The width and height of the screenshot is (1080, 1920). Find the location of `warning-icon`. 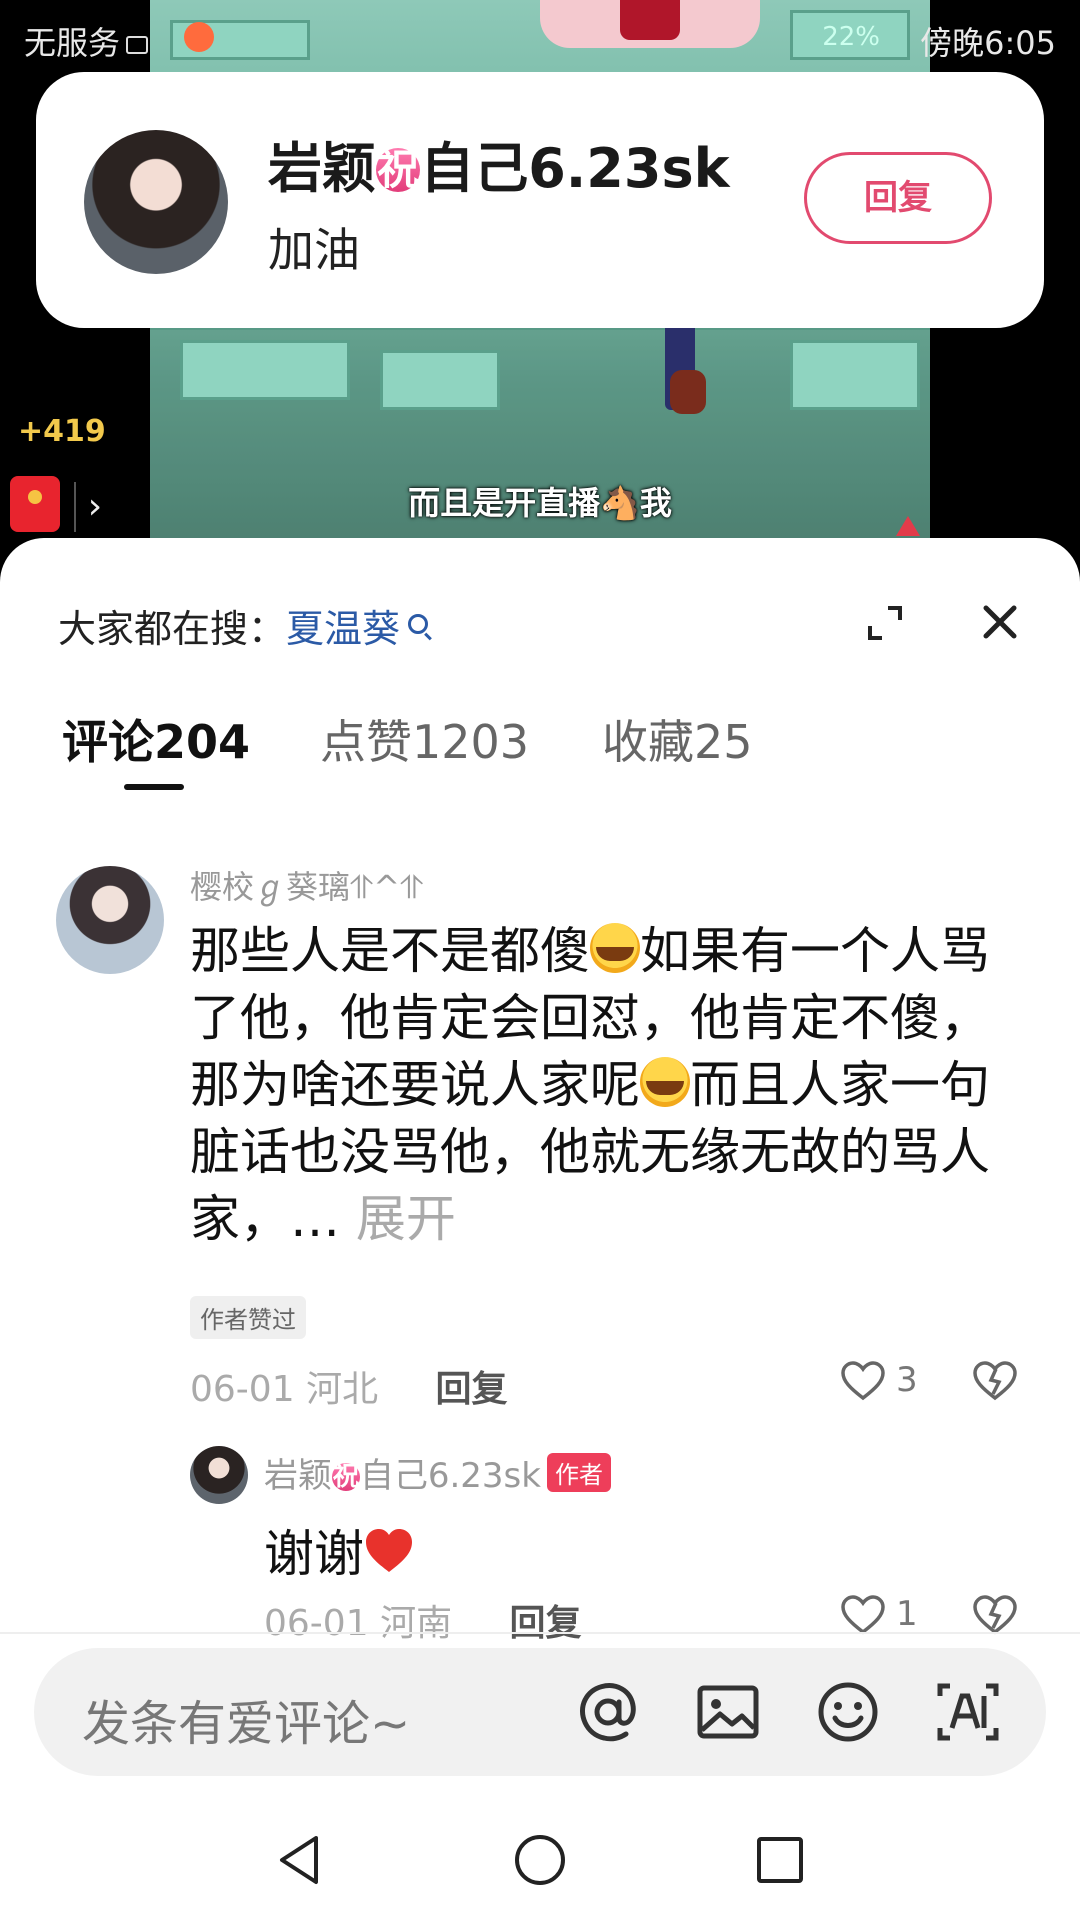

warning-icon is located at coordinates (908, 526).